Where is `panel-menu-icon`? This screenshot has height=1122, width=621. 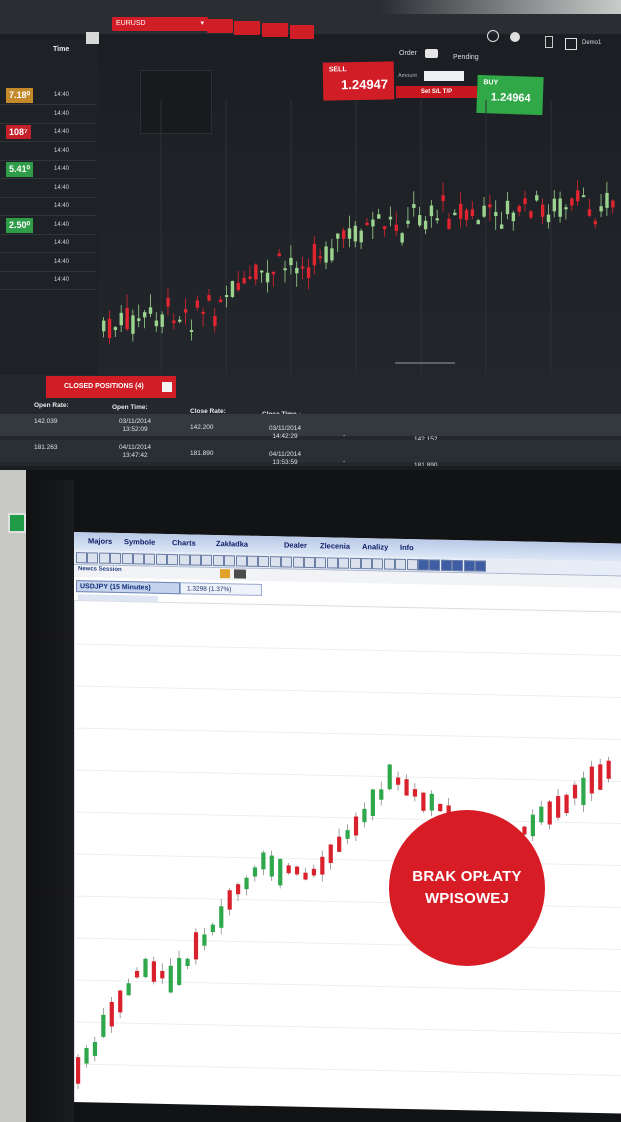
panel-menu-icon is located at coordinates (92, 38).